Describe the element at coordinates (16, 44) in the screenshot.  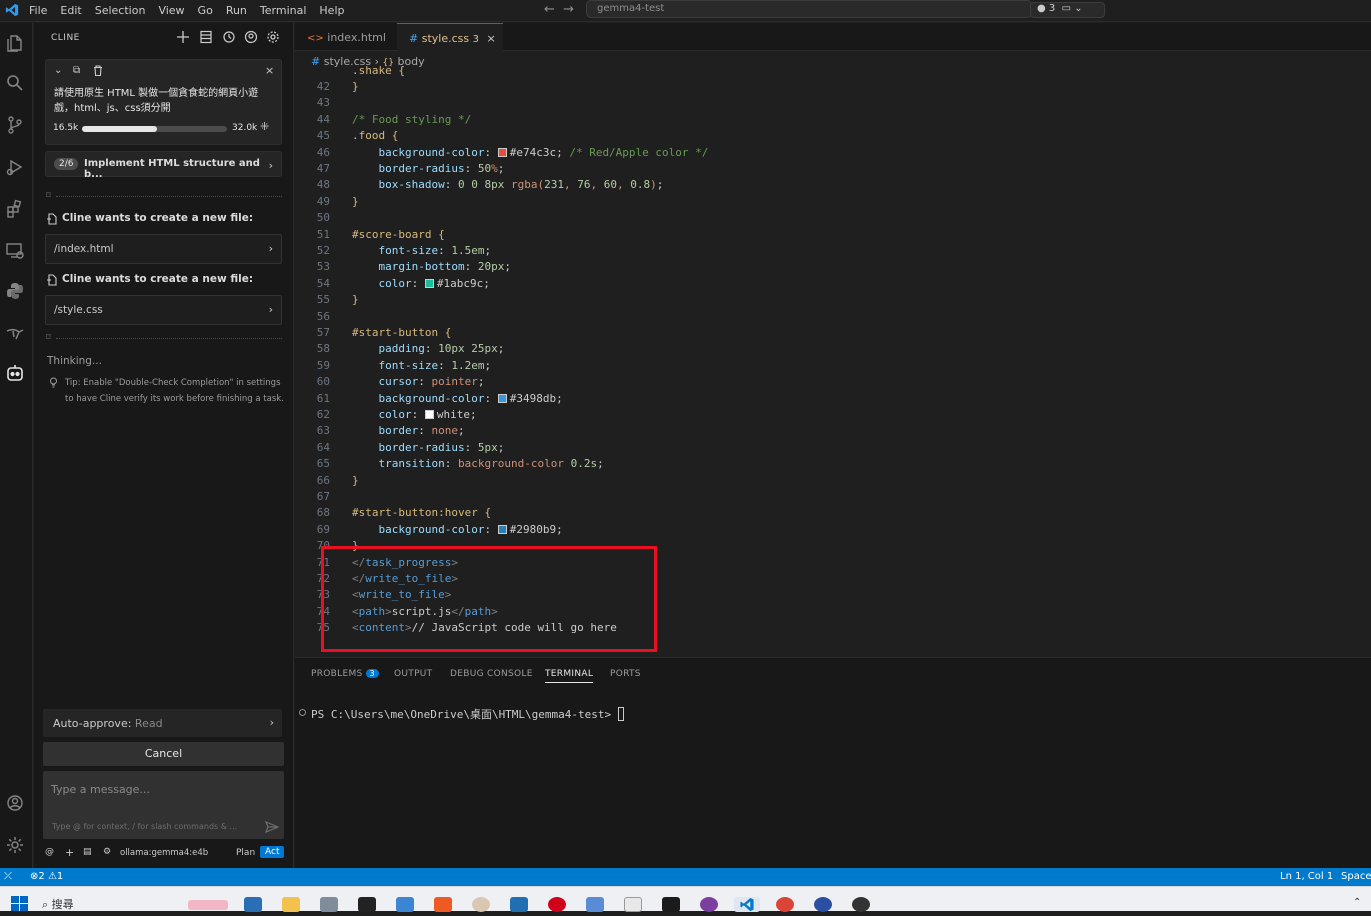
I see `explorer-icon` at that location.